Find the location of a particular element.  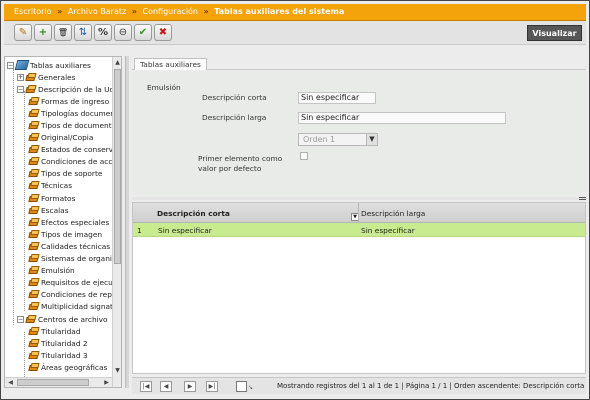

scroll-right-icon: ▶ is located at coordinates (106, 382).